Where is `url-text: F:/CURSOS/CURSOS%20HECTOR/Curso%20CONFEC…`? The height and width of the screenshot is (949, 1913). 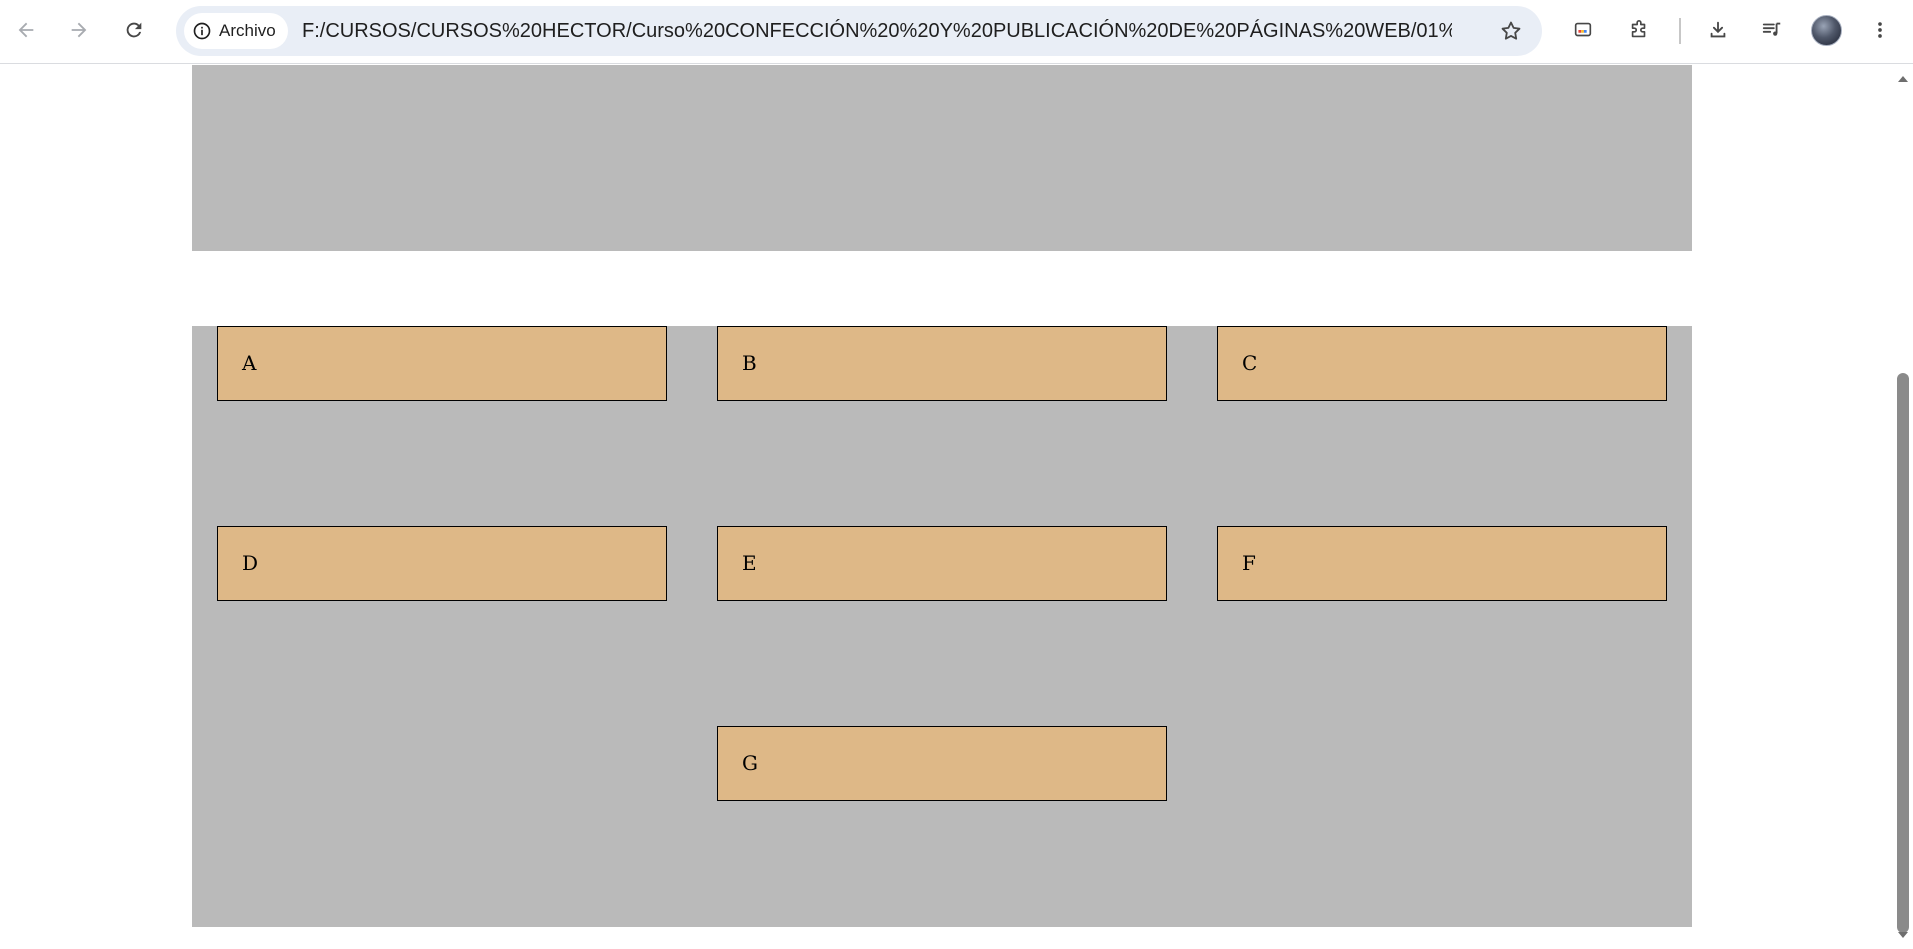
url-text: F:/CURSOS/CURSOS%20HECTOR/Curso%20CONFEC… is located at coordinates (877, 31).